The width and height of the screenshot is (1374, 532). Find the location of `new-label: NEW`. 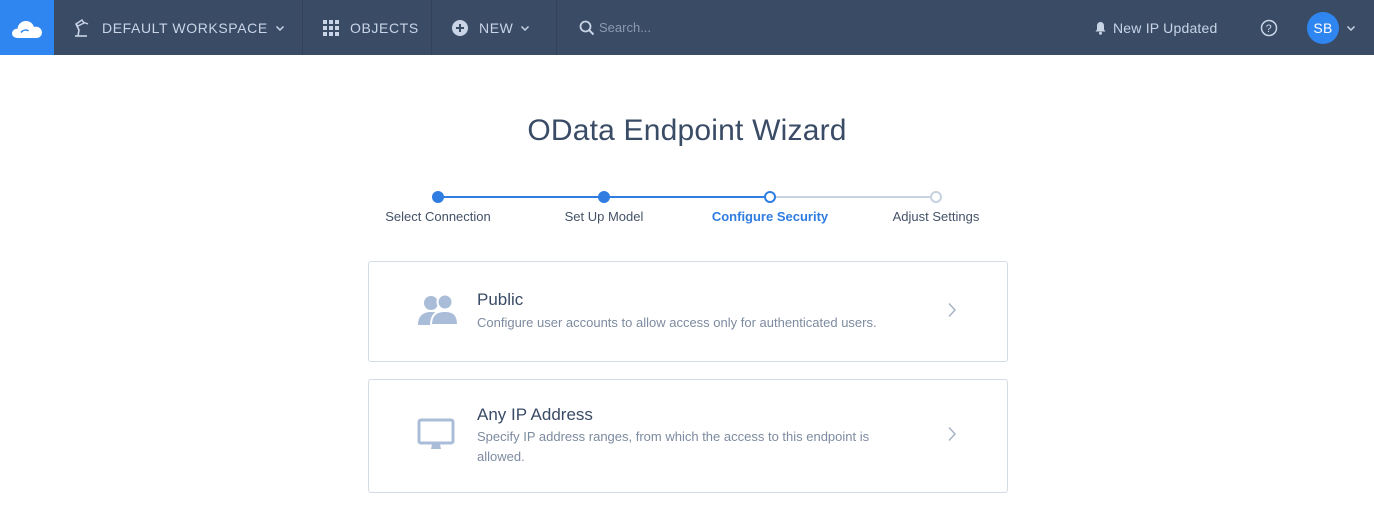

new-label: NEW is located at coordinates (496, 27).